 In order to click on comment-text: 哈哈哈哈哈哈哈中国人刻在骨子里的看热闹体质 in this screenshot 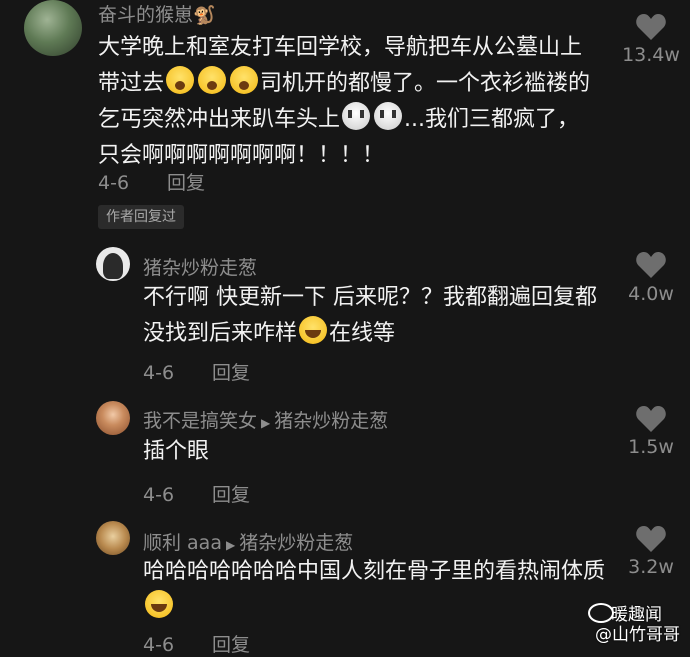, I will do `click(378, 590)`.